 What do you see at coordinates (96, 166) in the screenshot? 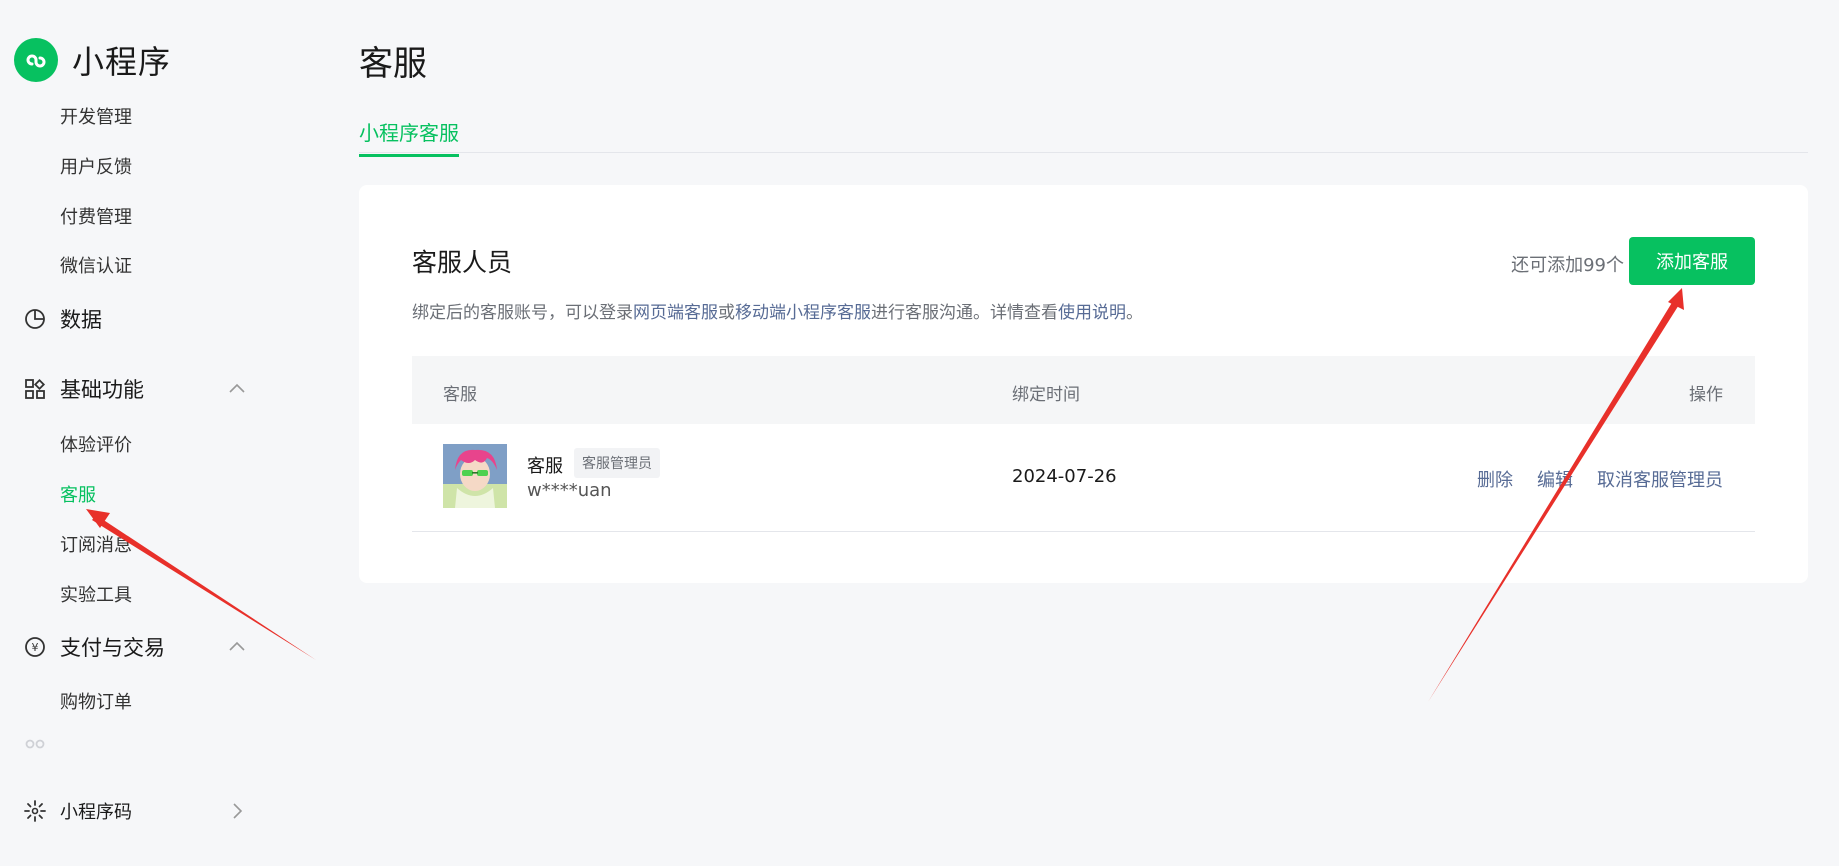
I see `sidebar-item-user-feedback: 用户反馈` at bounding box center [96, 166].